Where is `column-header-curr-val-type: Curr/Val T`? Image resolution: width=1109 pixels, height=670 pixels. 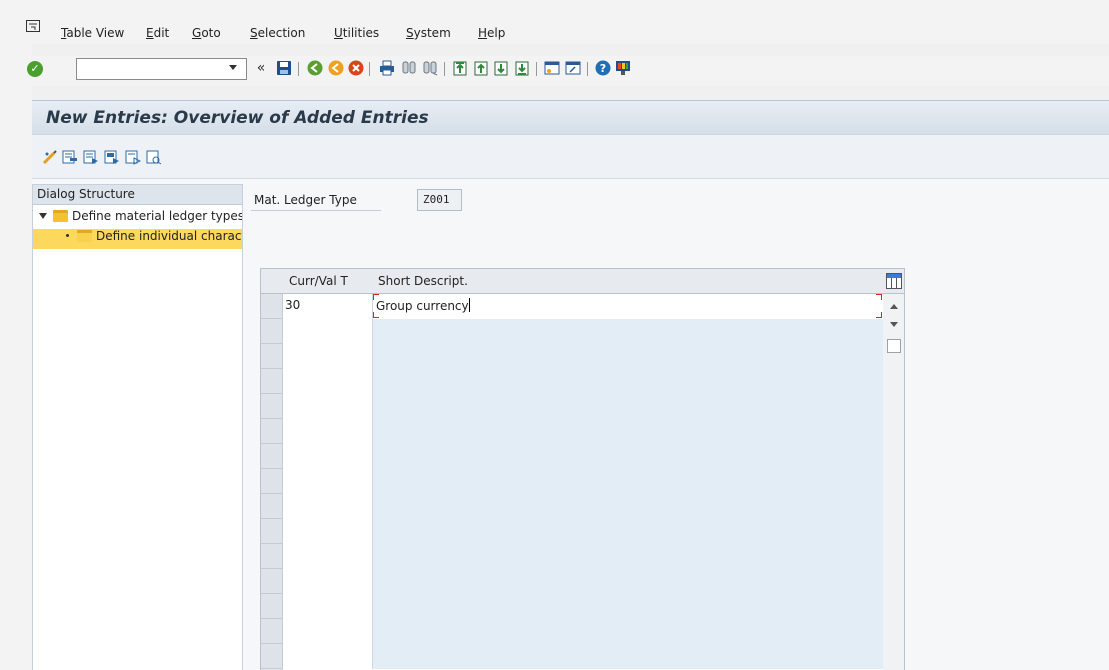
column-header-curr-val-type: Curr/Val T is located at coordinates (318, 281).